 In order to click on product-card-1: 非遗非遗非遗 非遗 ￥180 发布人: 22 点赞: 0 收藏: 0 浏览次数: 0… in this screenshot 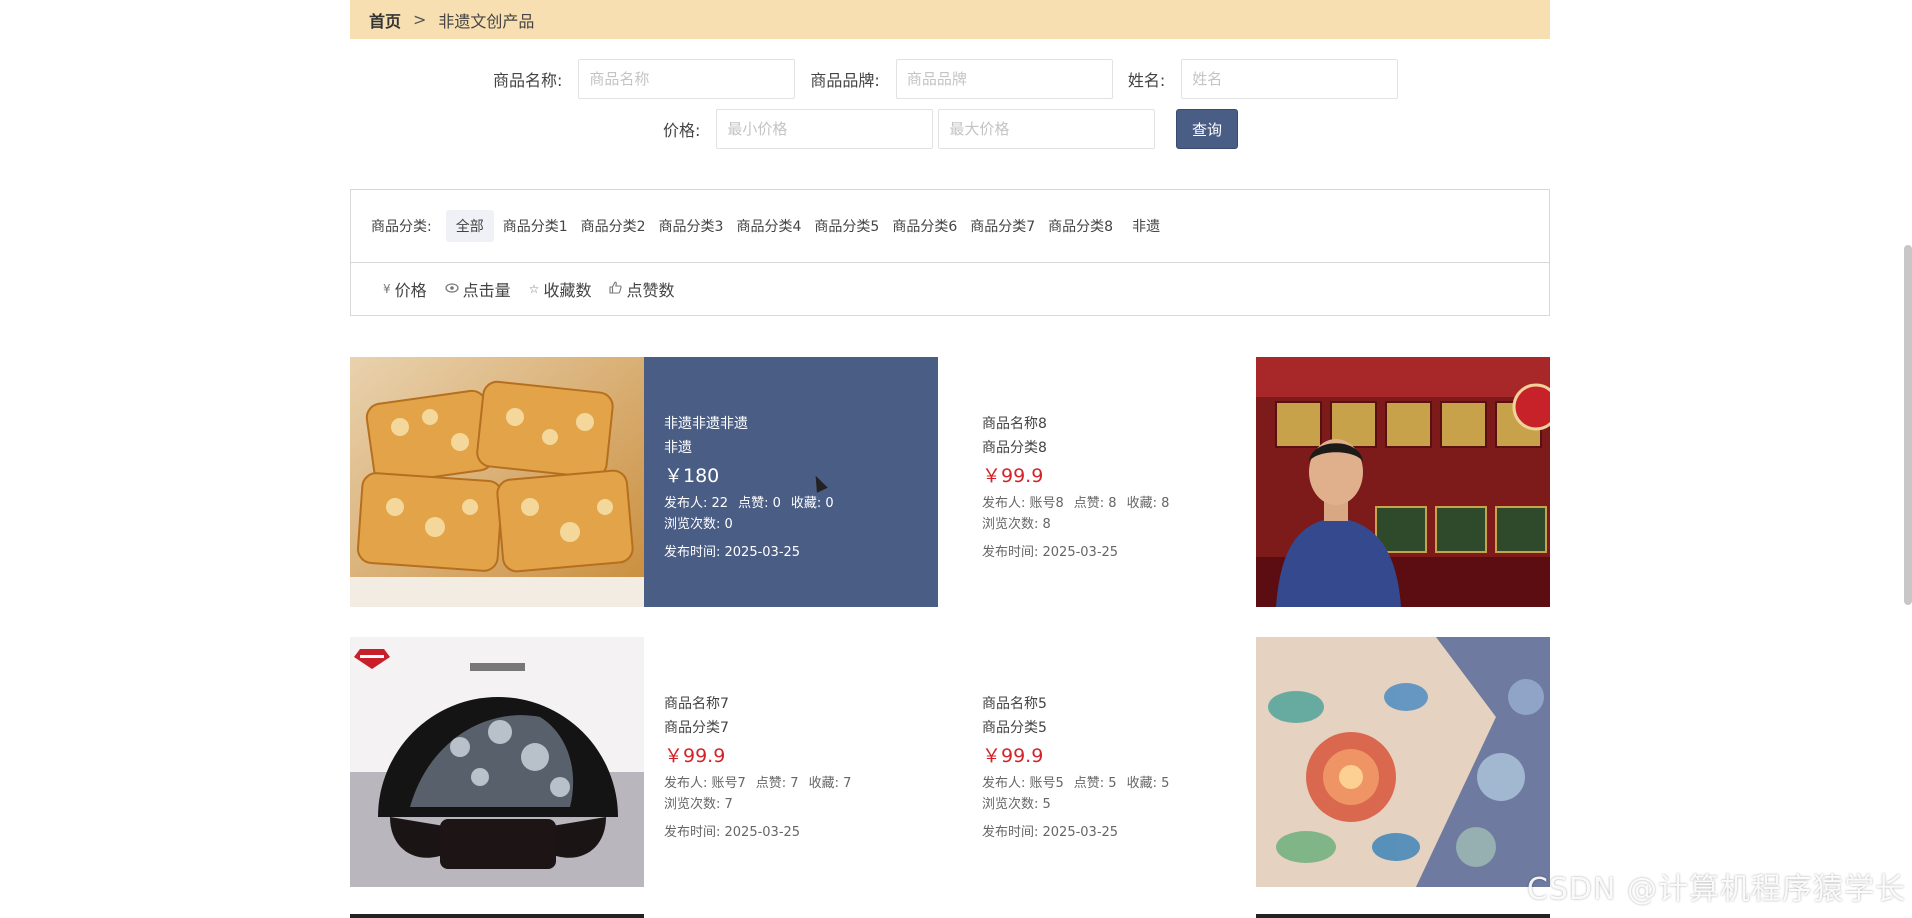, I will do `click(791, 482)`.